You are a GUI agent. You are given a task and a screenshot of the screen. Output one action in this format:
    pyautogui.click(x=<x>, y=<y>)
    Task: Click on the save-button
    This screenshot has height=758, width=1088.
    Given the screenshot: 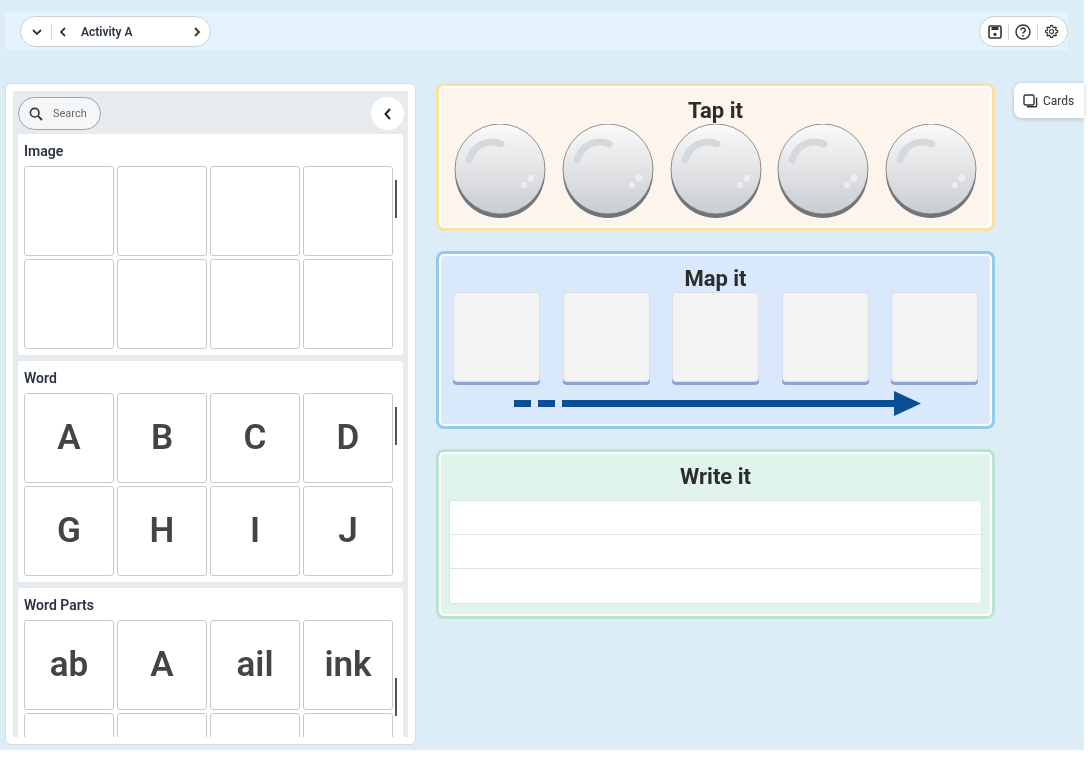 What is the action you would take?
    pyautogui.click(x=995, y=31)
    